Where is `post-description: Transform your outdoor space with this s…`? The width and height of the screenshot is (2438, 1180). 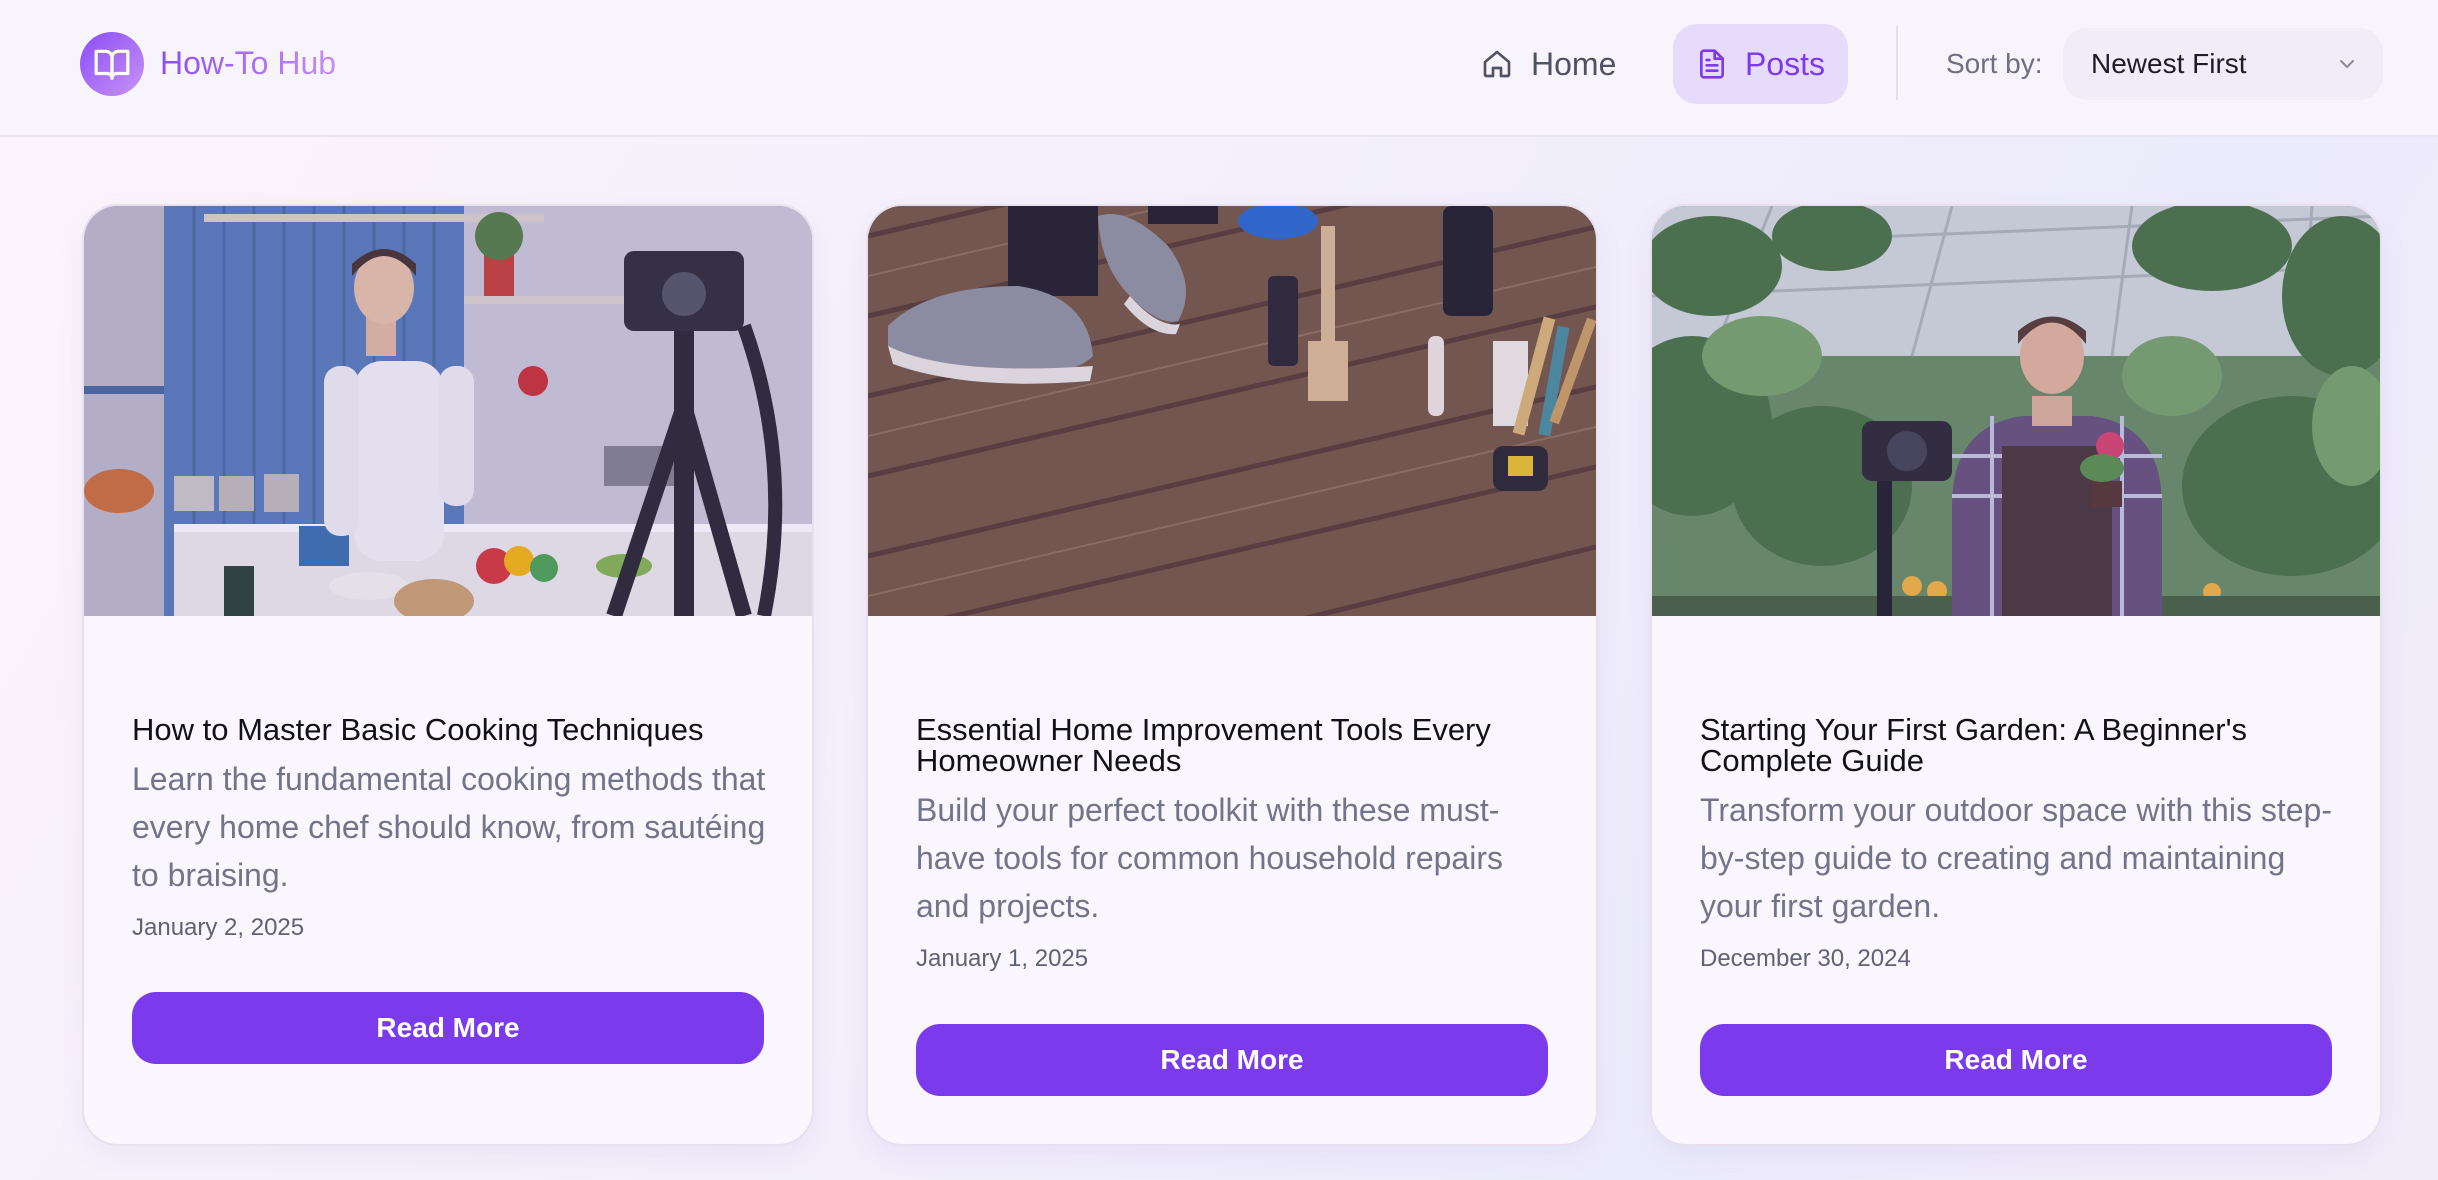
post-description: Transform your outdoor space with this s… is located at coordinates (2016, 858).